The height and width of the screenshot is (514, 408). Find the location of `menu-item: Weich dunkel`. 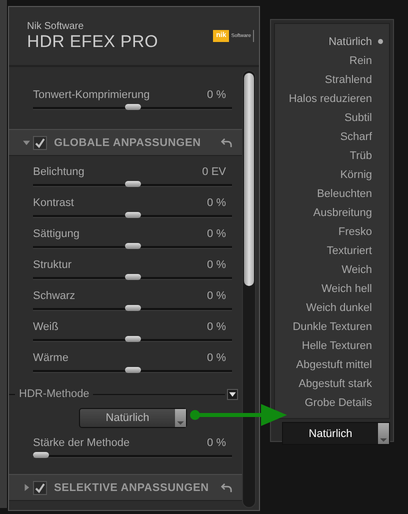

menu-item: Weich dunkel is located at coordinates (332, 307).